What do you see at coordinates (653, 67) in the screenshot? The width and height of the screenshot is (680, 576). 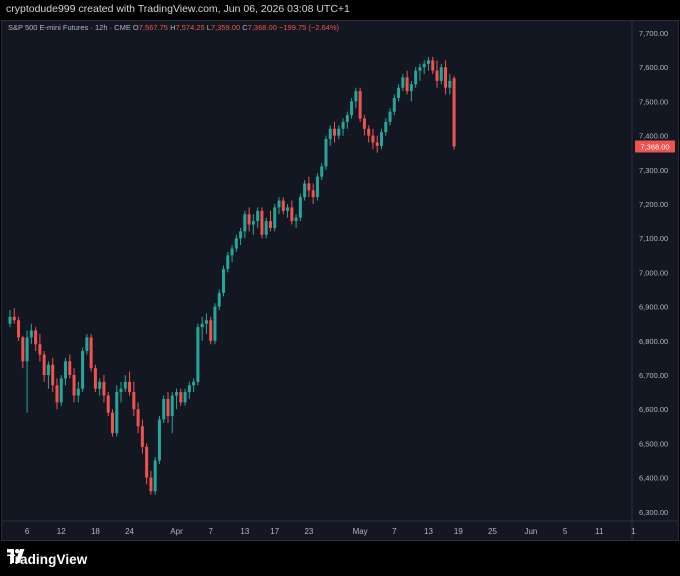 I see `price-tick-label: 7,600.00` at bounding box center [653, 67].